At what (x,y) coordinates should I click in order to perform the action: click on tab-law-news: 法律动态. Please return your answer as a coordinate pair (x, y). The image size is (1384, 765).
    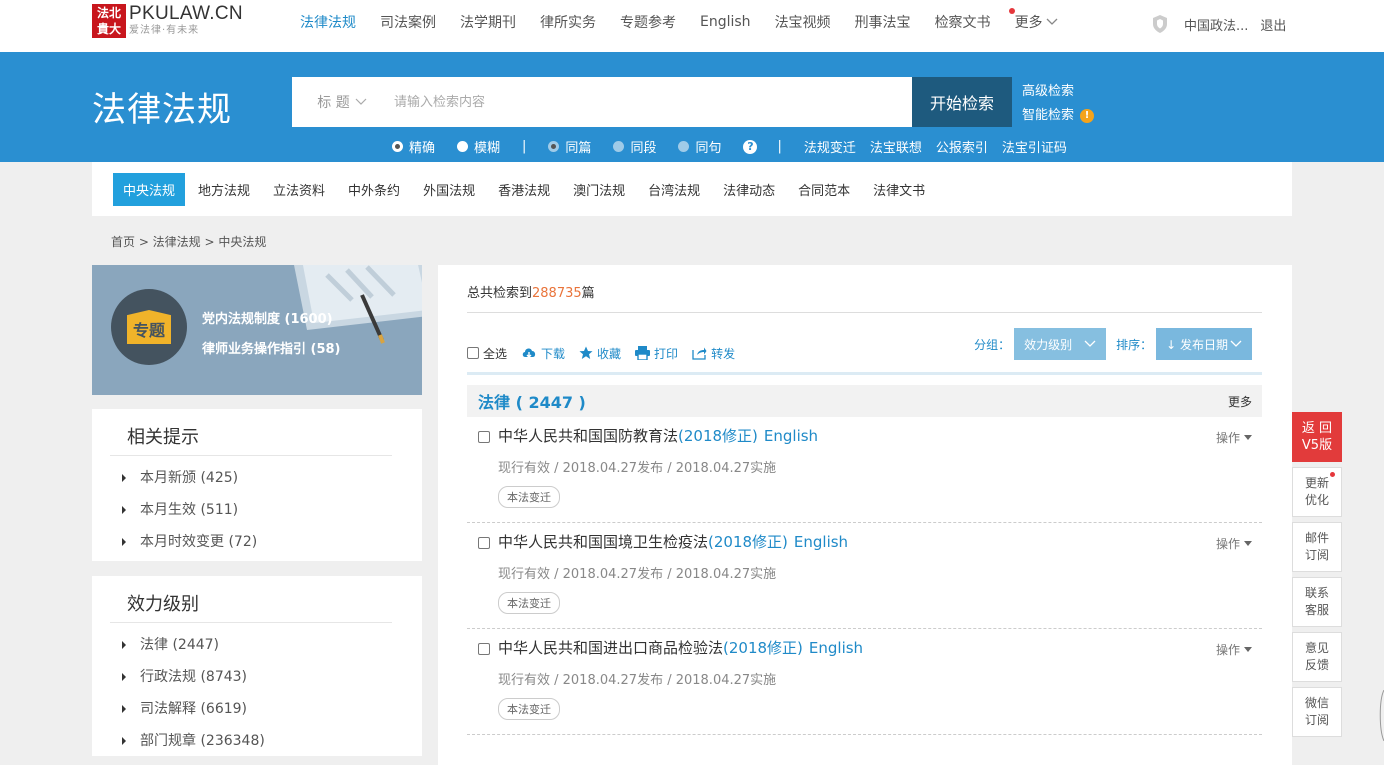
    Looking at the image, I should click on (749, 189).